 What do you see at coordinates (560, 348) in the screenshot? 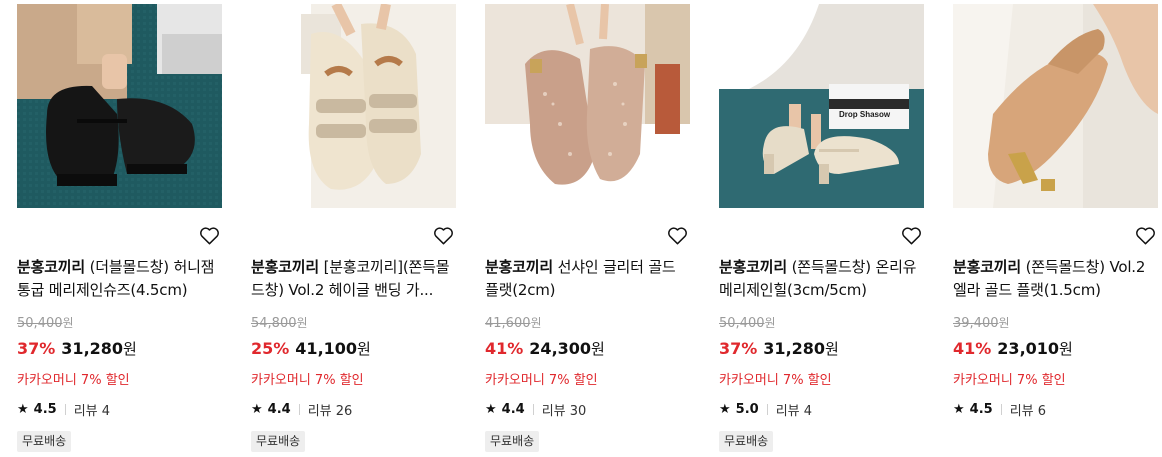
I see `sale-price: 24,300` at bounding box center [560, 348].